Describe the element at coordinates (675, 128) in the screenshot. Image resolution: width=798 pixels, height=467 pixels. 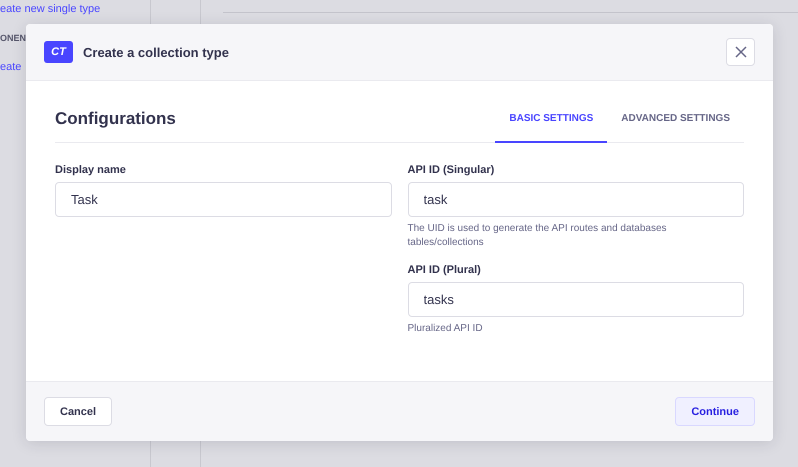
I see `settings-tab: ADVANCED SETTINGS` at that location.